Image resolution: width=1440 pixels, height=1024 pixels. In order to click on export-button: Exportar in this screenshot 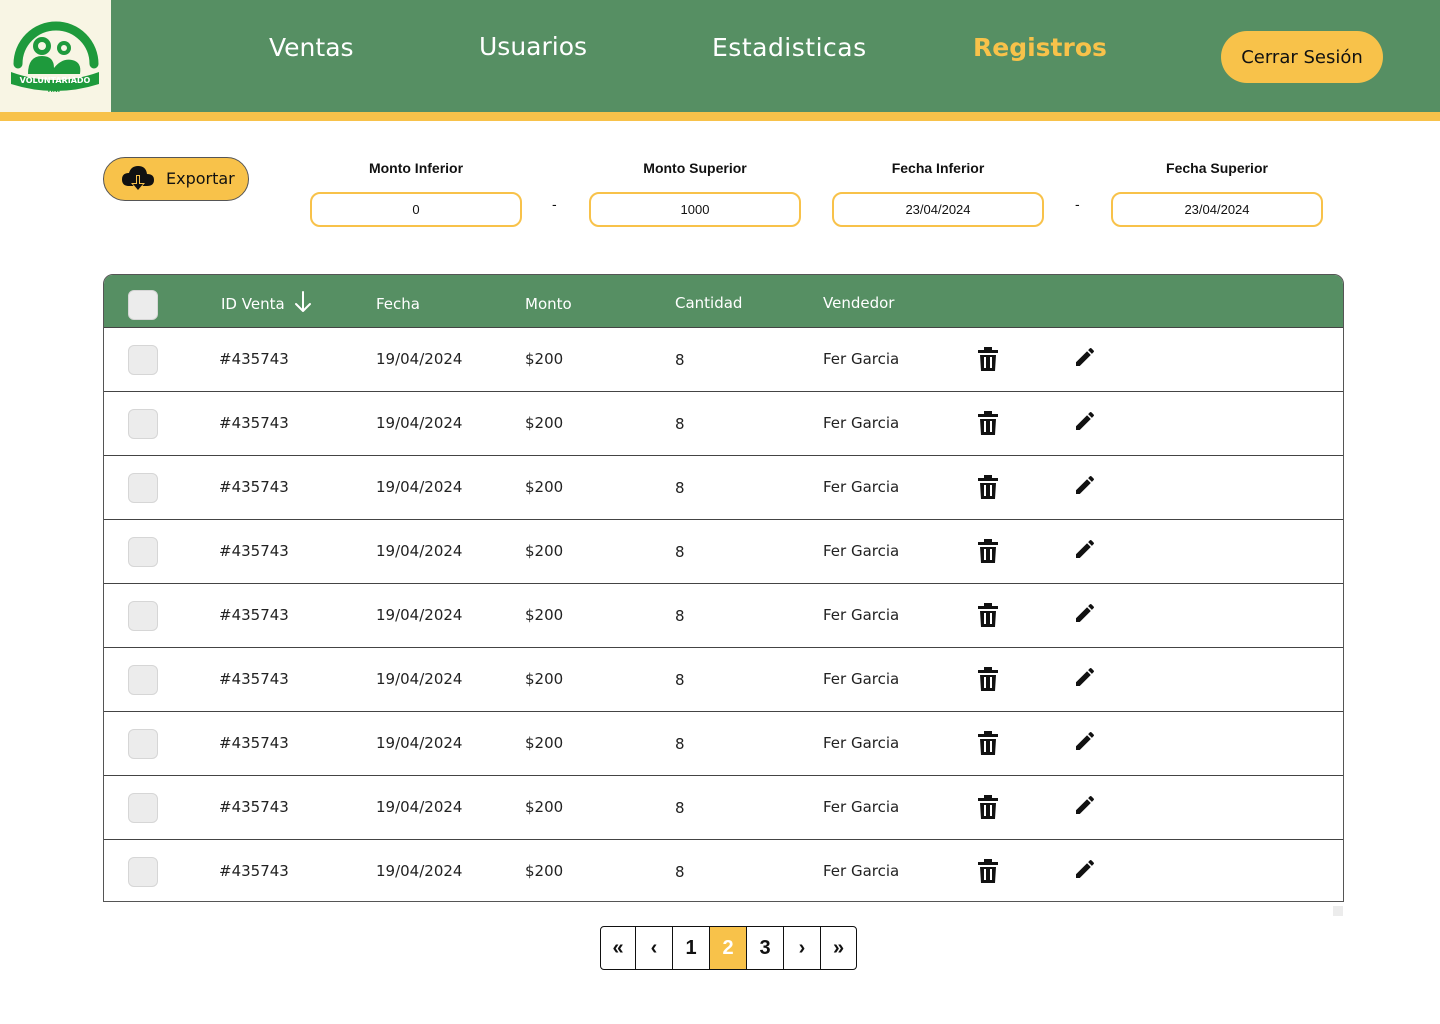, I will do `click(176, 179)`.